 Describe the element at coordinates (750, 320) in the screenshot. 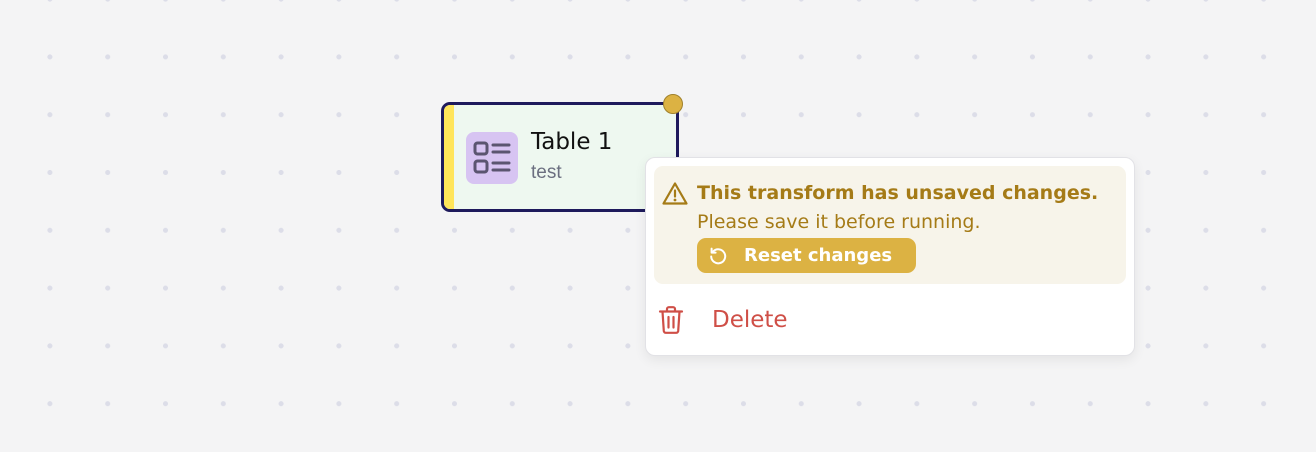

I see `delete-label: Delete` at that location.